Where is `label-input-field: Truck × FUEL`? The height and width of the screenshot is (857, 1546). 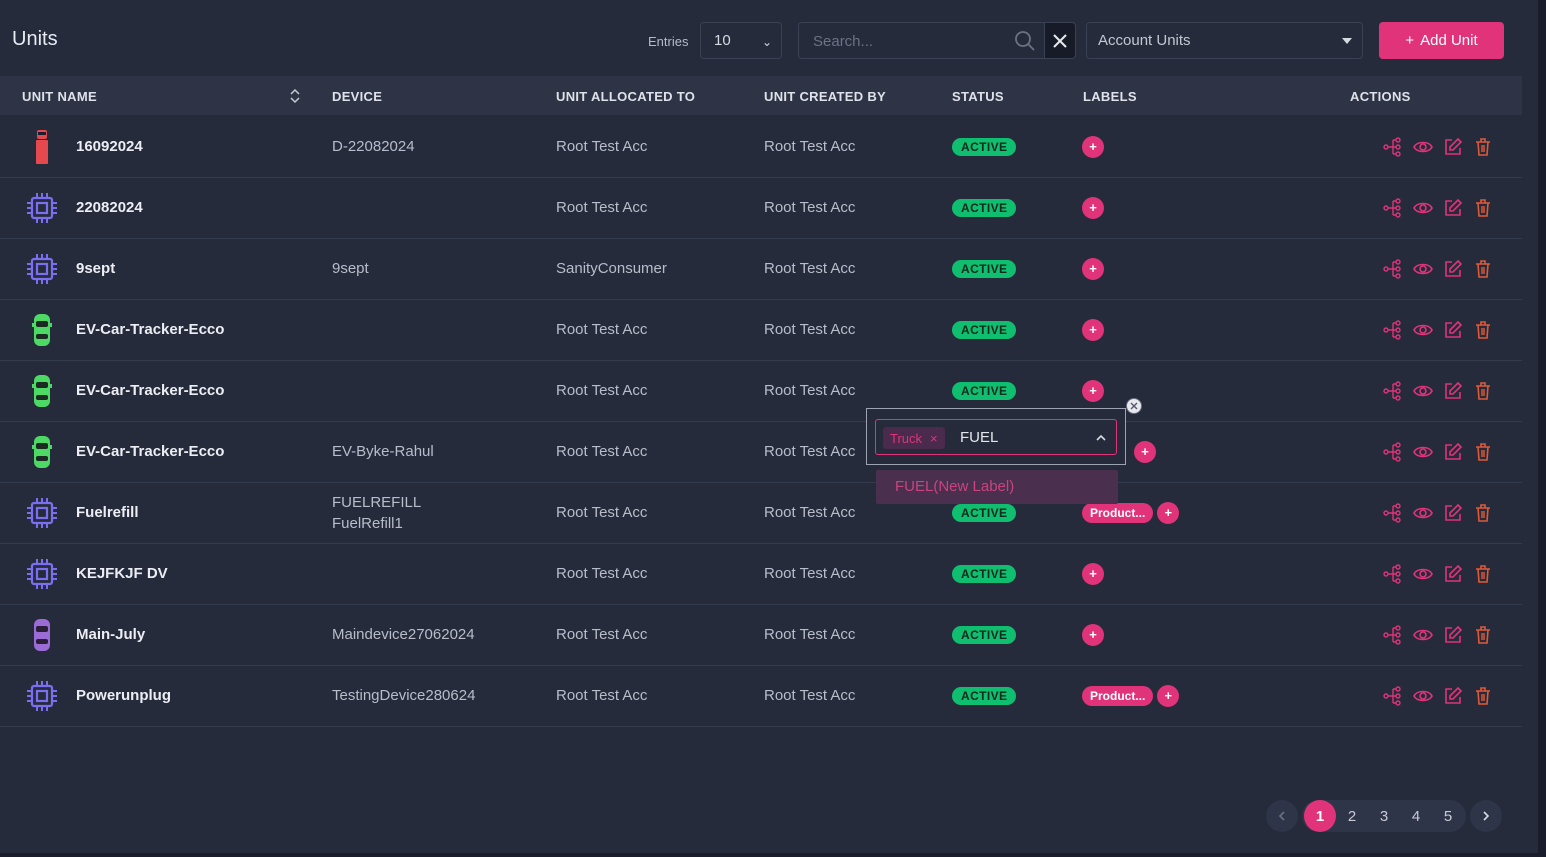 label-input-field: Truck × FUEL is located at coordinates (996, 437).